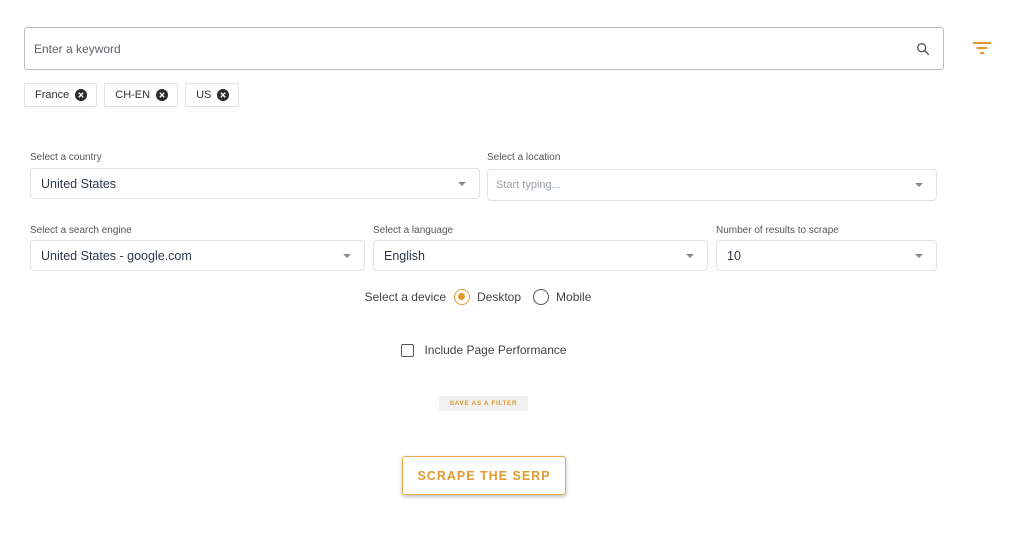  I want to click on radio-unchecked-icon, so click(541, 297).